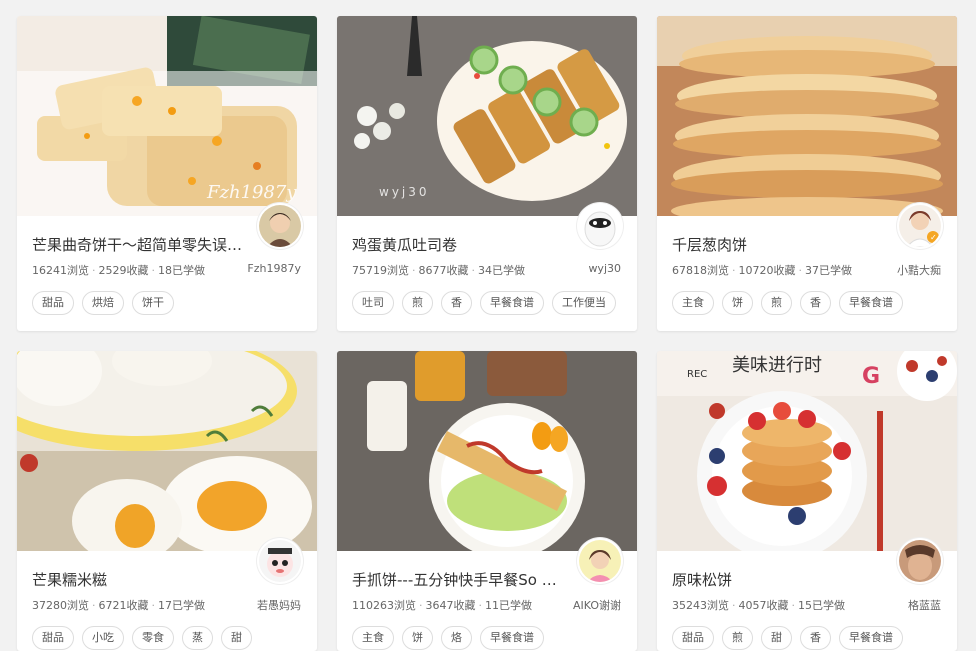 Image resolution: width=976 pixels, height=651 pixels. What do you see at coordinates (384, 605) in the screenshot?
I see `view-count: 110263浏览` at bounding box center [384, 605].